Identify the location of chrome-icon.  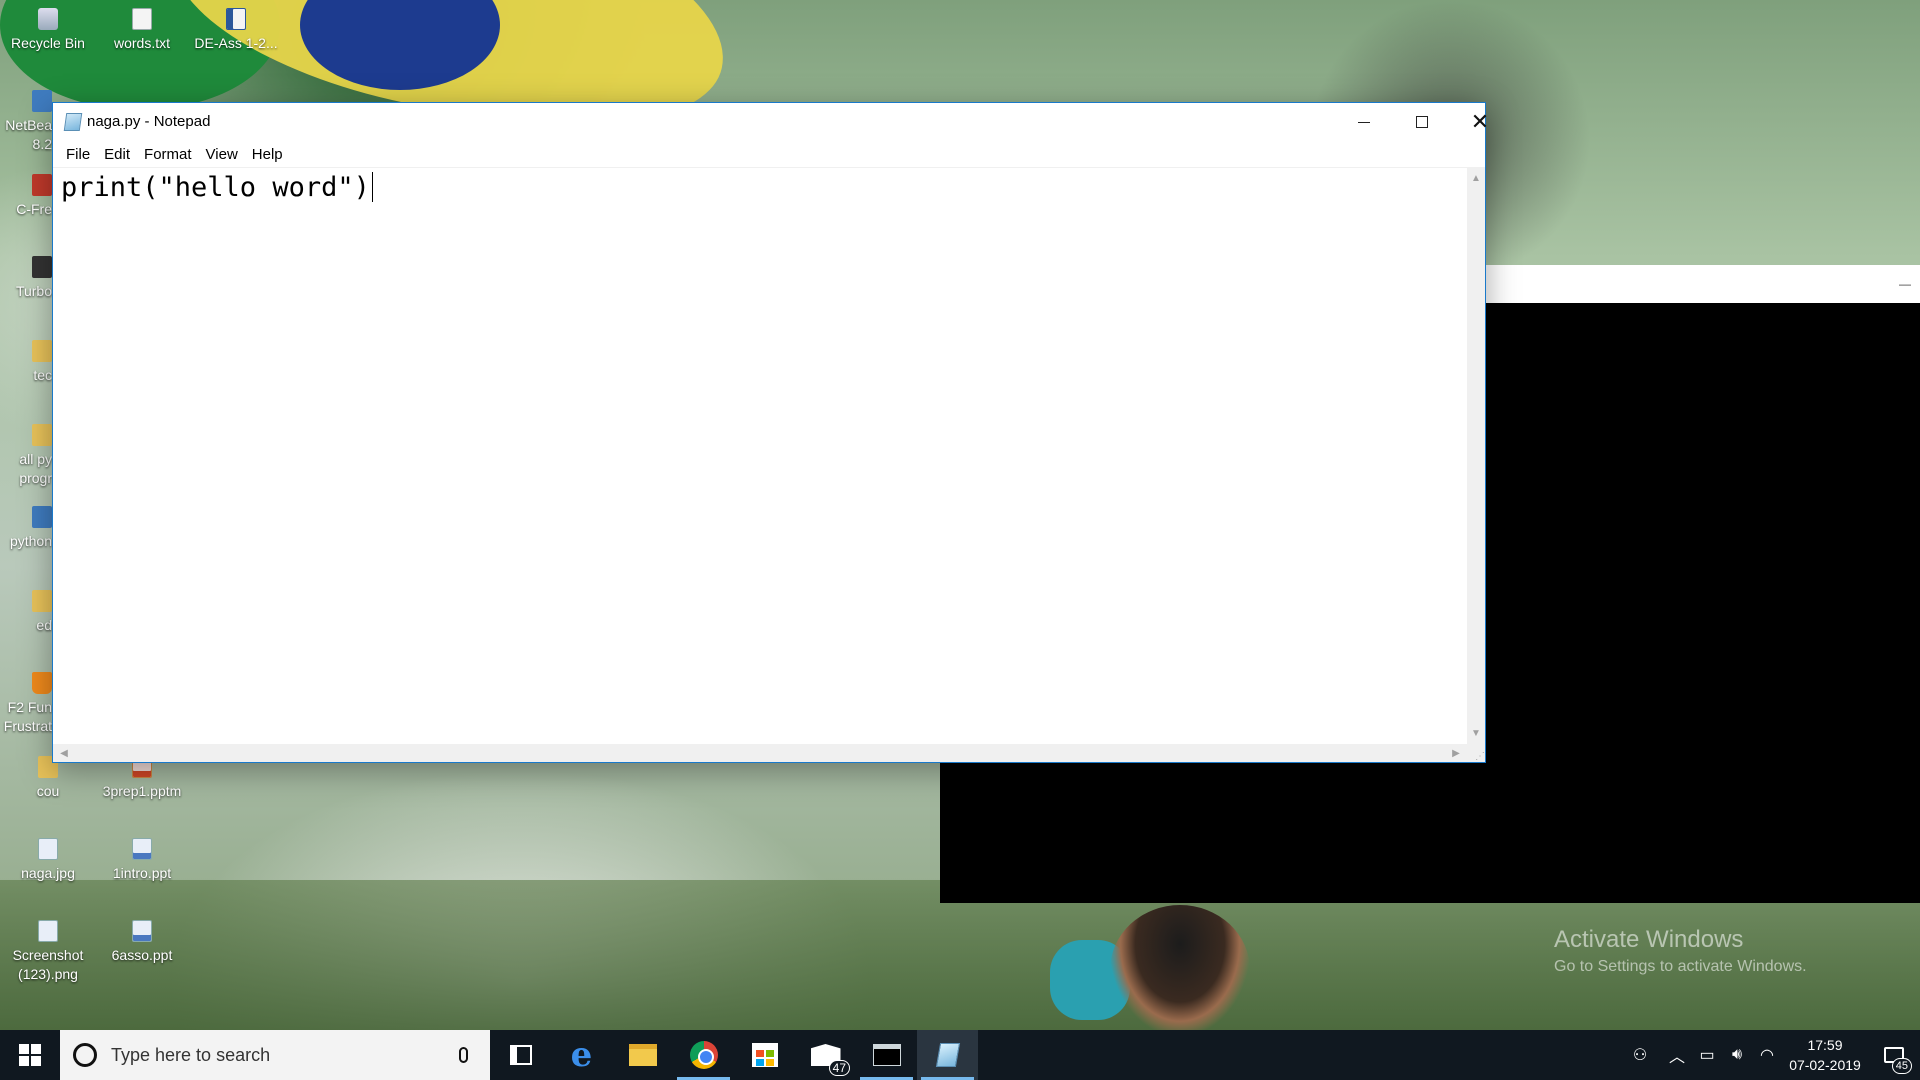
(703, 1055).